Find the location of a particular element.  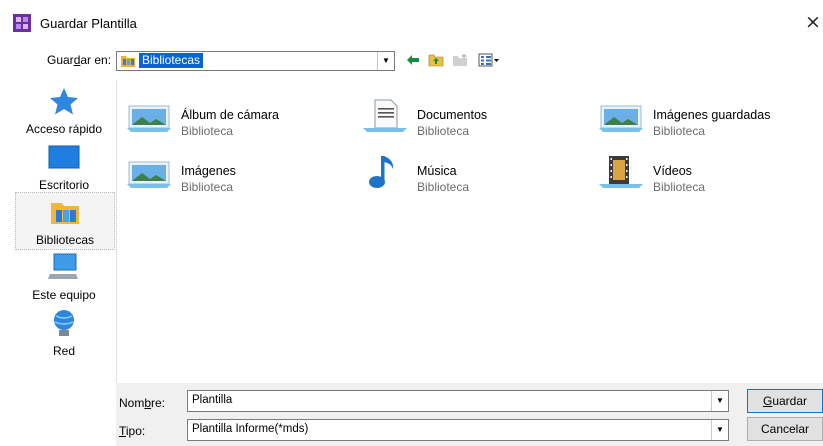

star-icon is located at coordinates (64, 101).